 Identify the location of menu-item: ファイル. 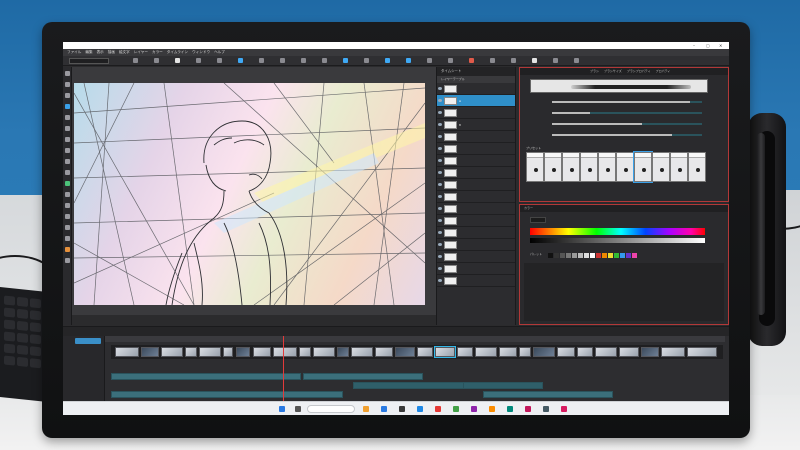
(74, 52).